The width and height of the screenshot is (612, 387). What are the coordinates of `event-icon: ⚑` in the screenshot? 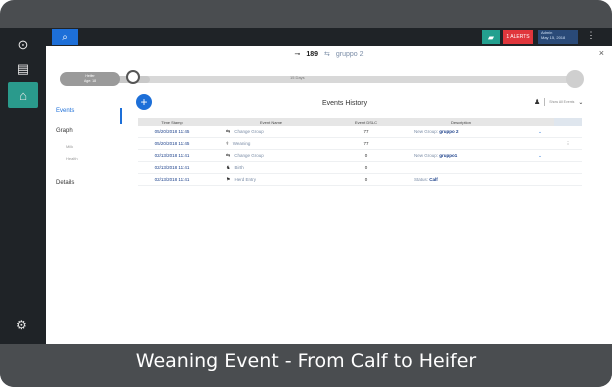 It's located at (228, 179).